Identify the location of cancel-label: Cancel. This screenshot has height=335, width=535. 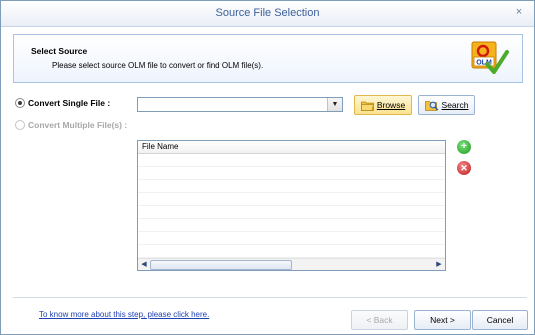
(500, 320).